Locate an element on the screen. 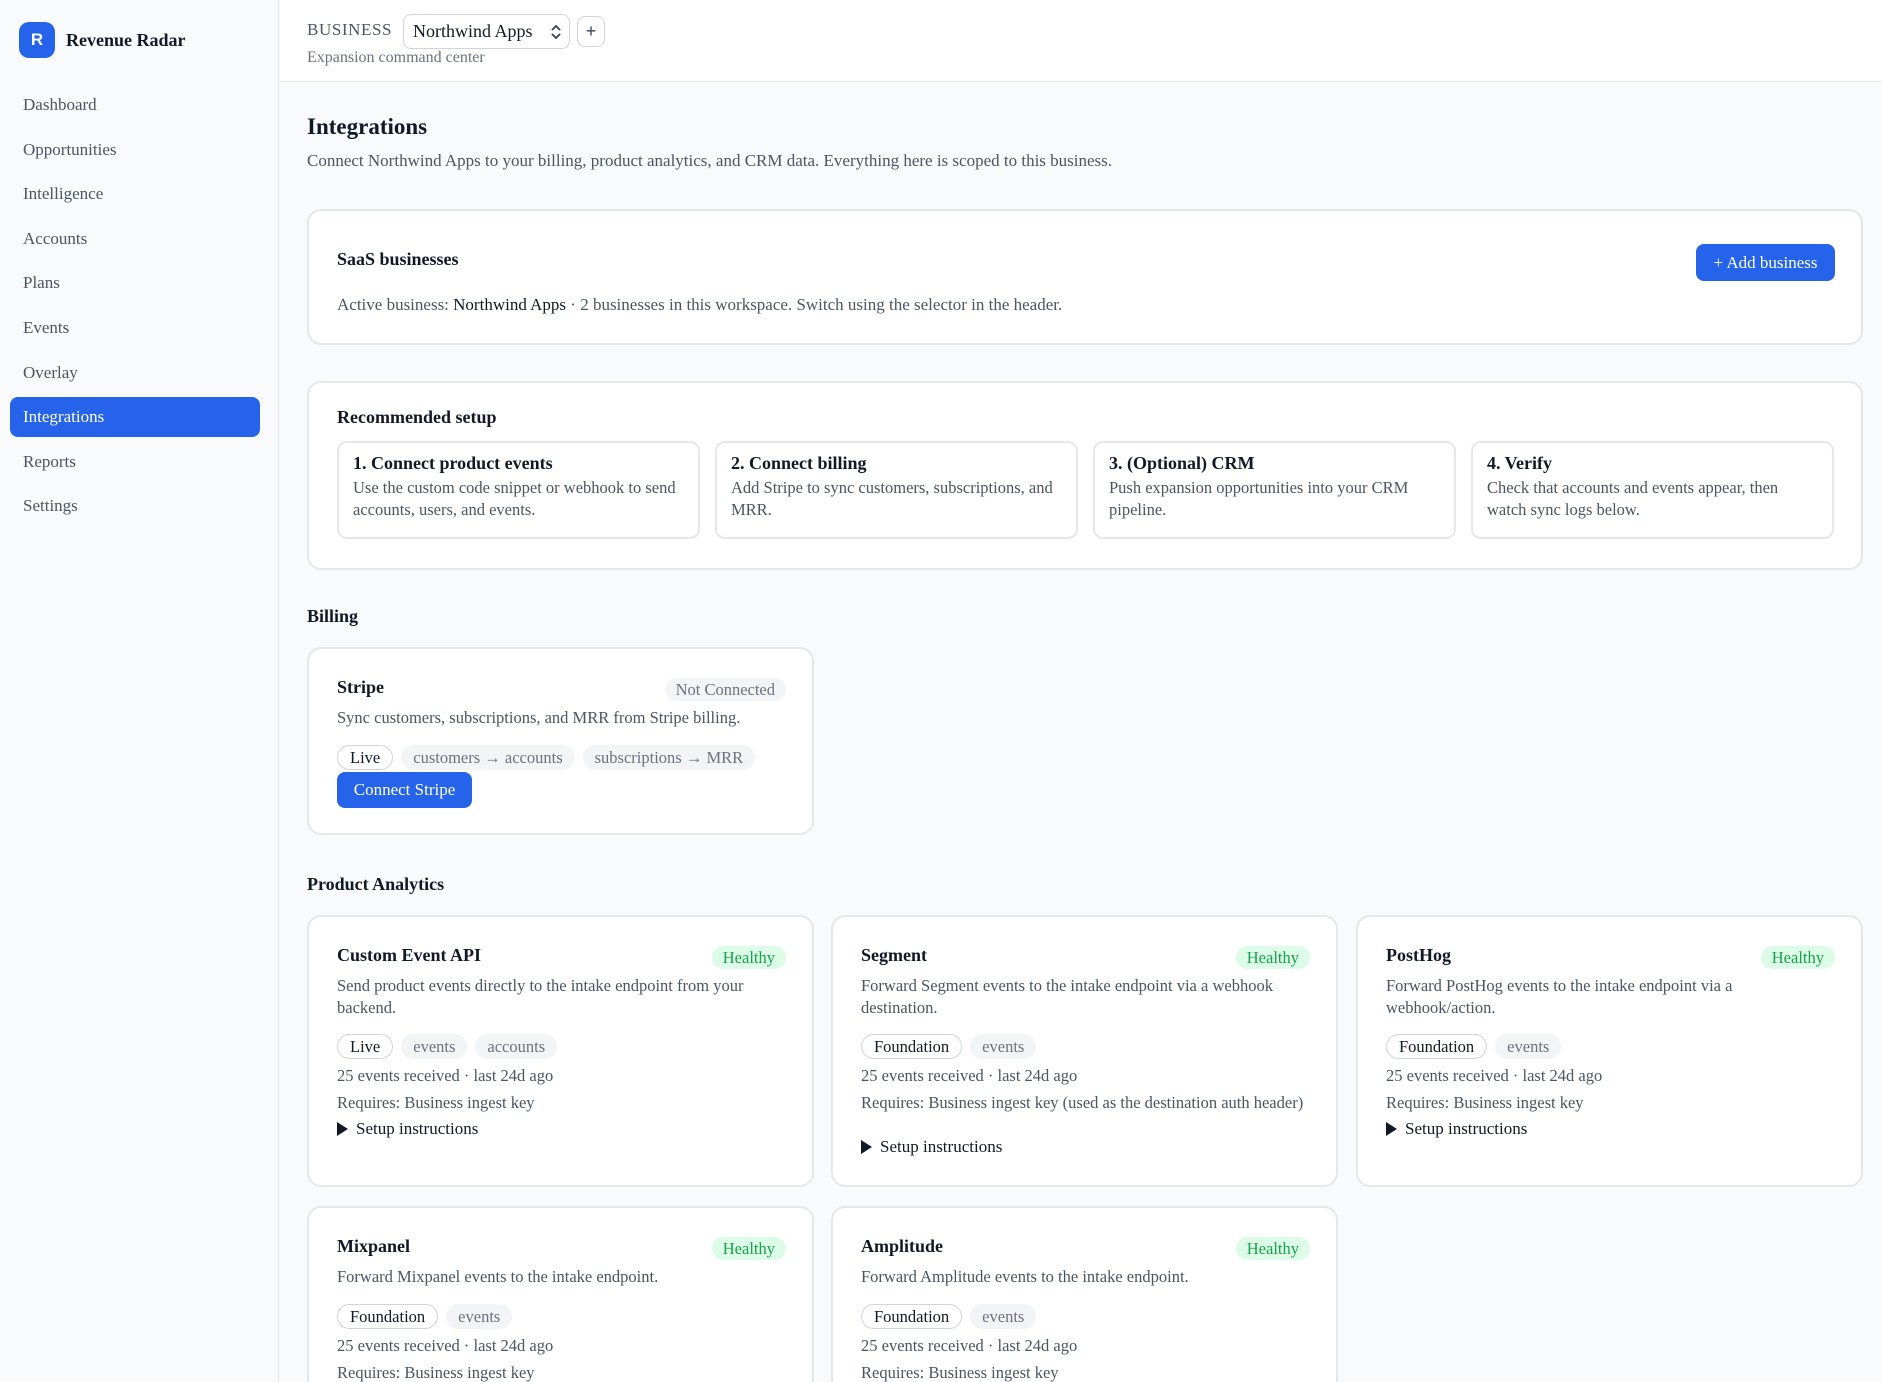  chip: accounts is located at coordinates (516, 1046).